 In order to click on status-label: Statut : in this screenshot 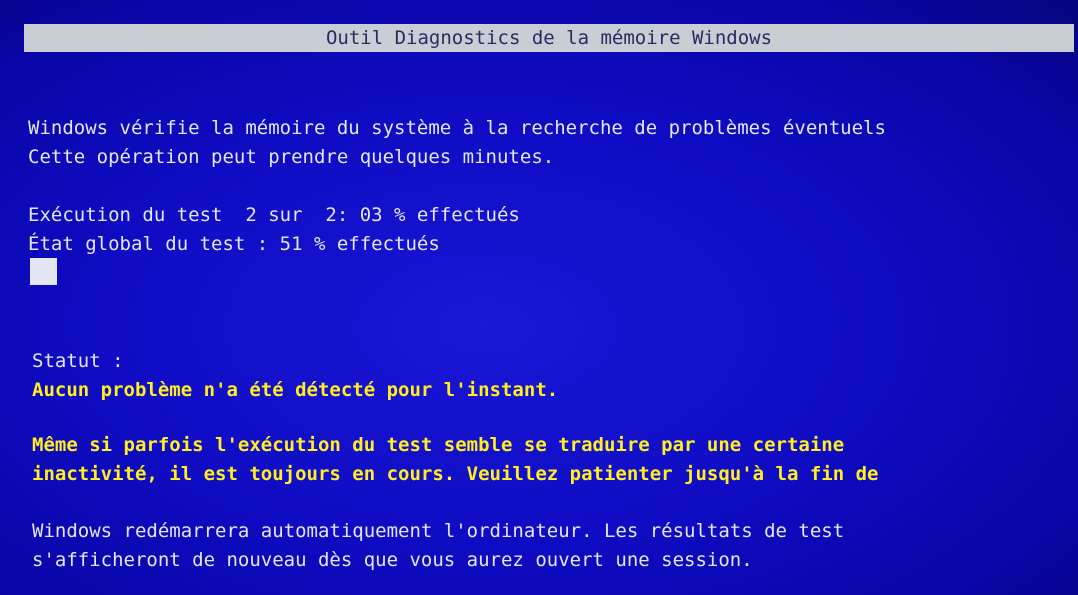, I will do `click(78, 361)`.